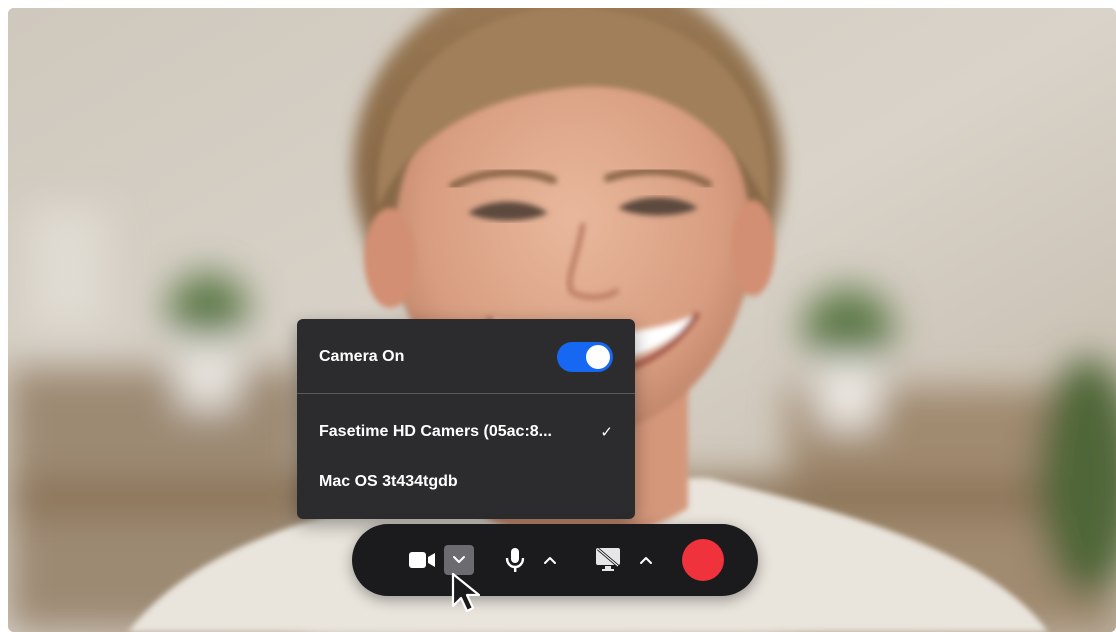 This screenshot has width=1116, height=632. I want to click on chevron-down-icon, so click(459, 559).